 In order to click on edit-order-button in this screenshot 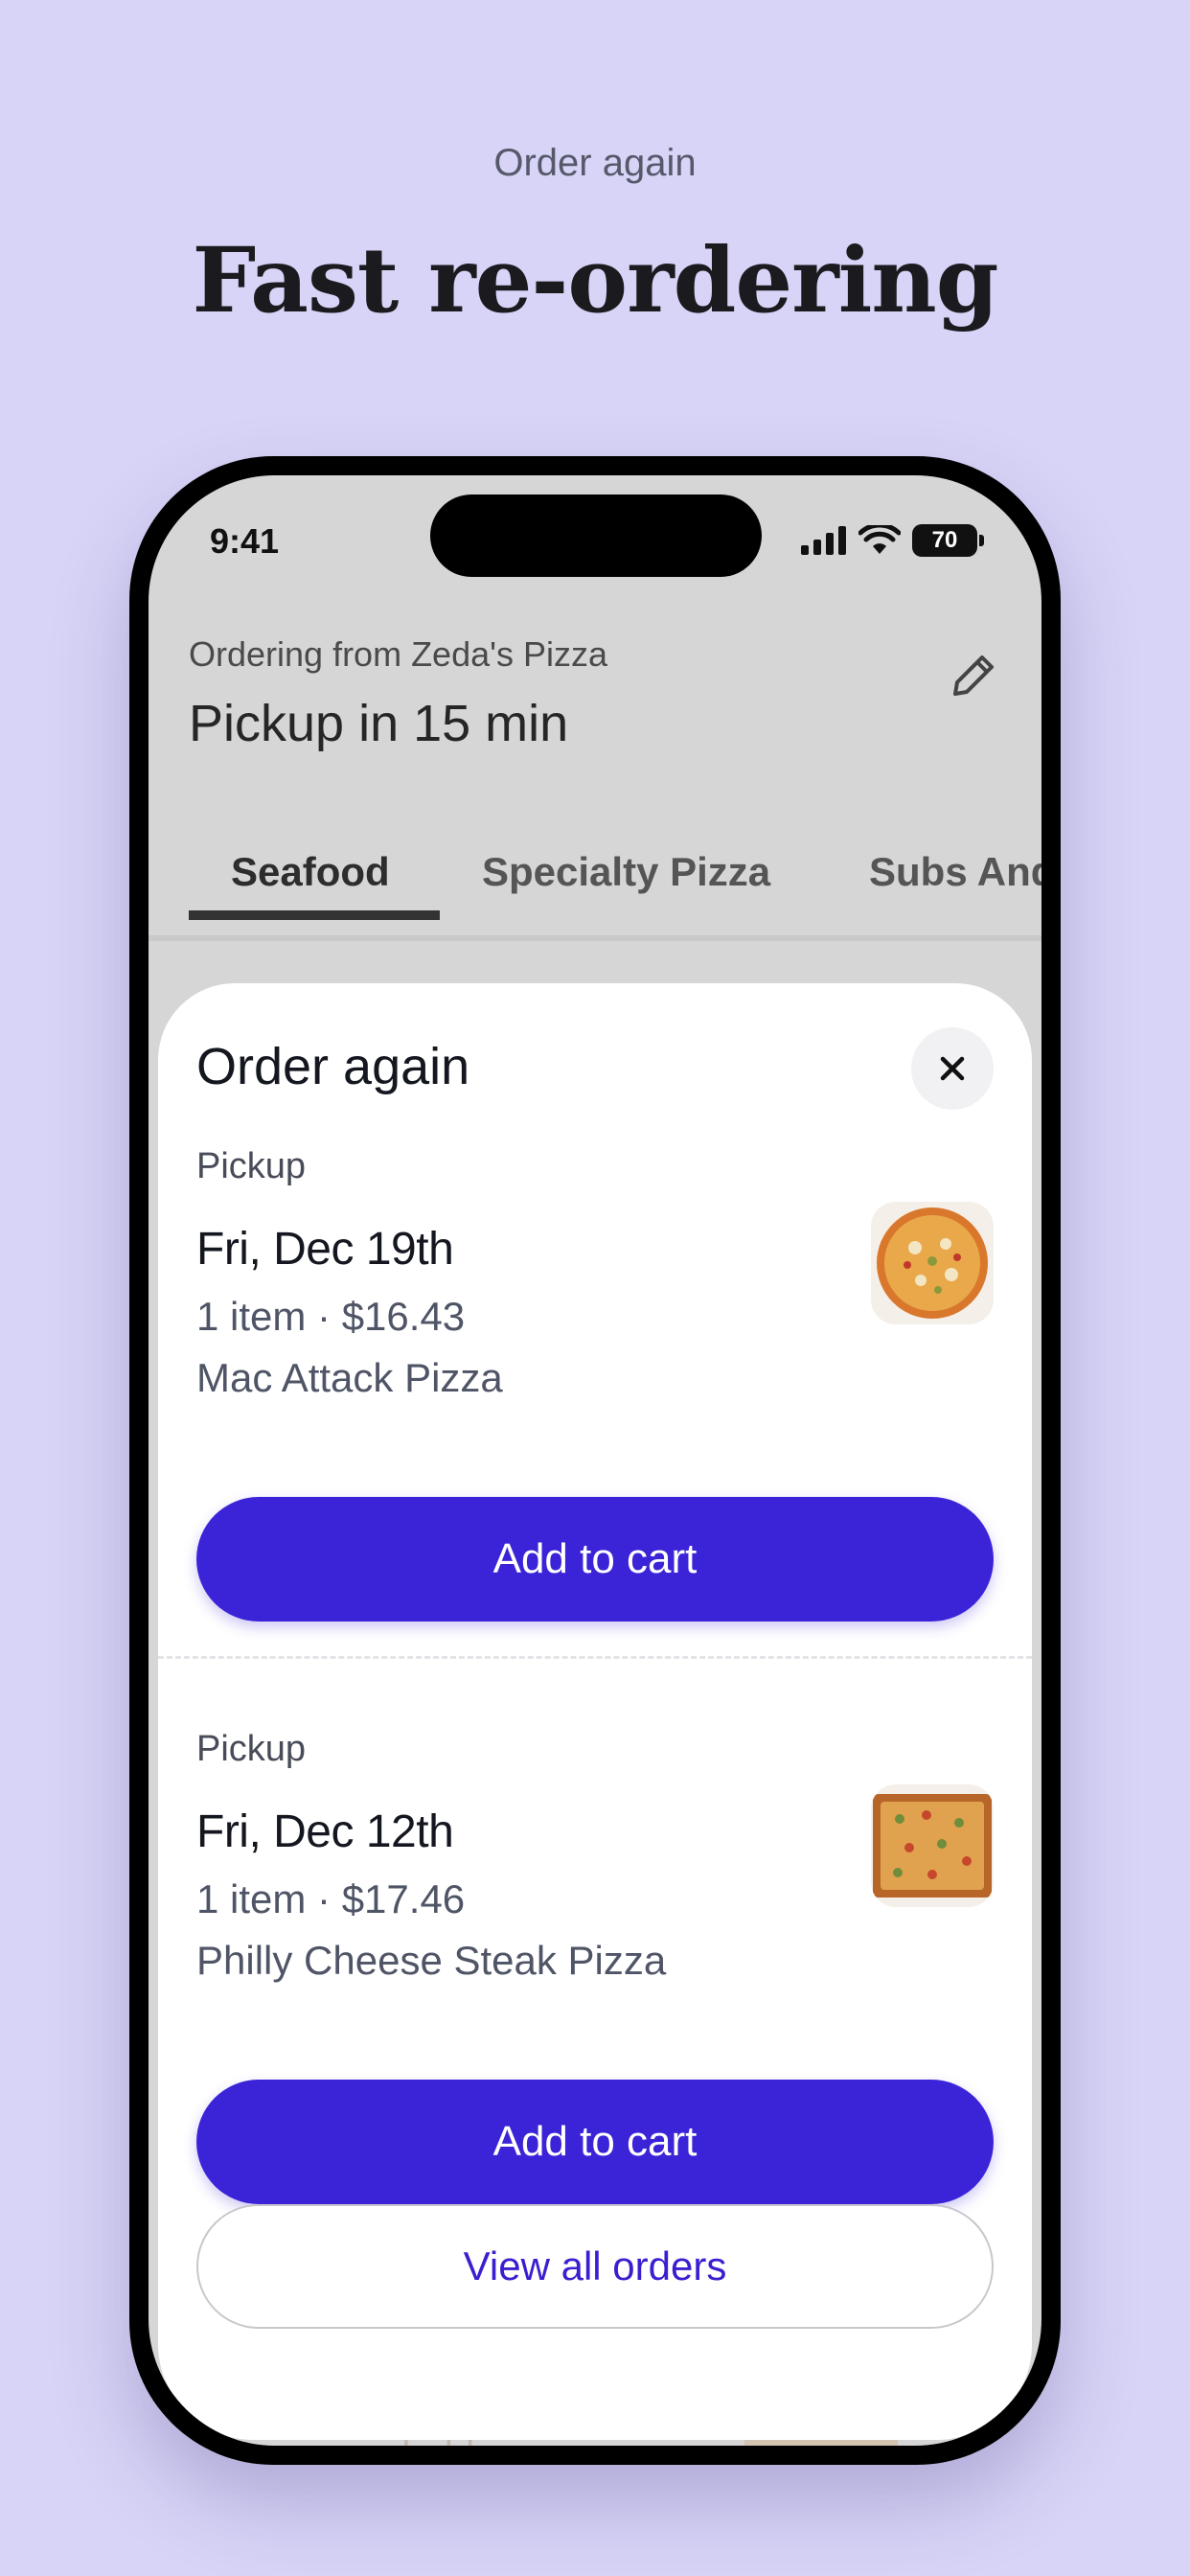, I will do `click(973, 676)`.